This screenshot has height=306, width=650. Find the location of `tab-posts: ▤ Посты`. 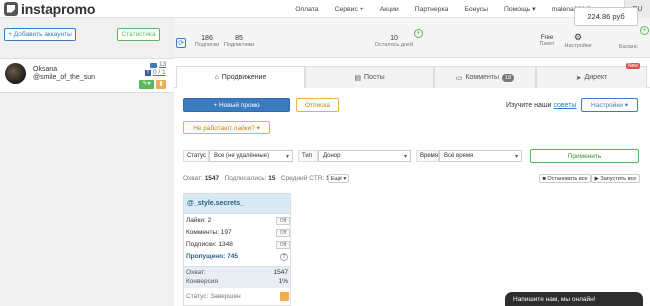

tab-posts: ▤ Посты is located at coordinates (369, 77).